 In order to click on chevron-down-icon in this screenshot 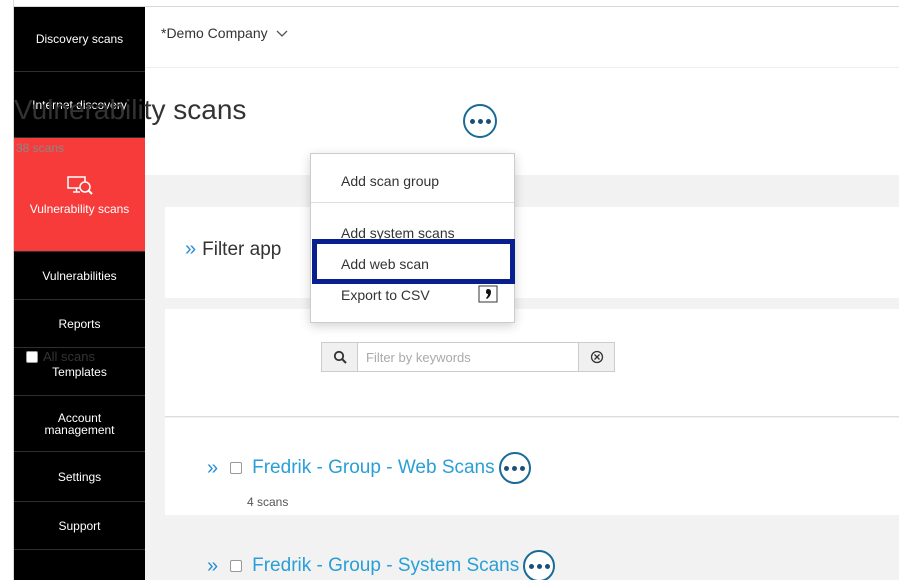, I will do `click(281, 34)`.